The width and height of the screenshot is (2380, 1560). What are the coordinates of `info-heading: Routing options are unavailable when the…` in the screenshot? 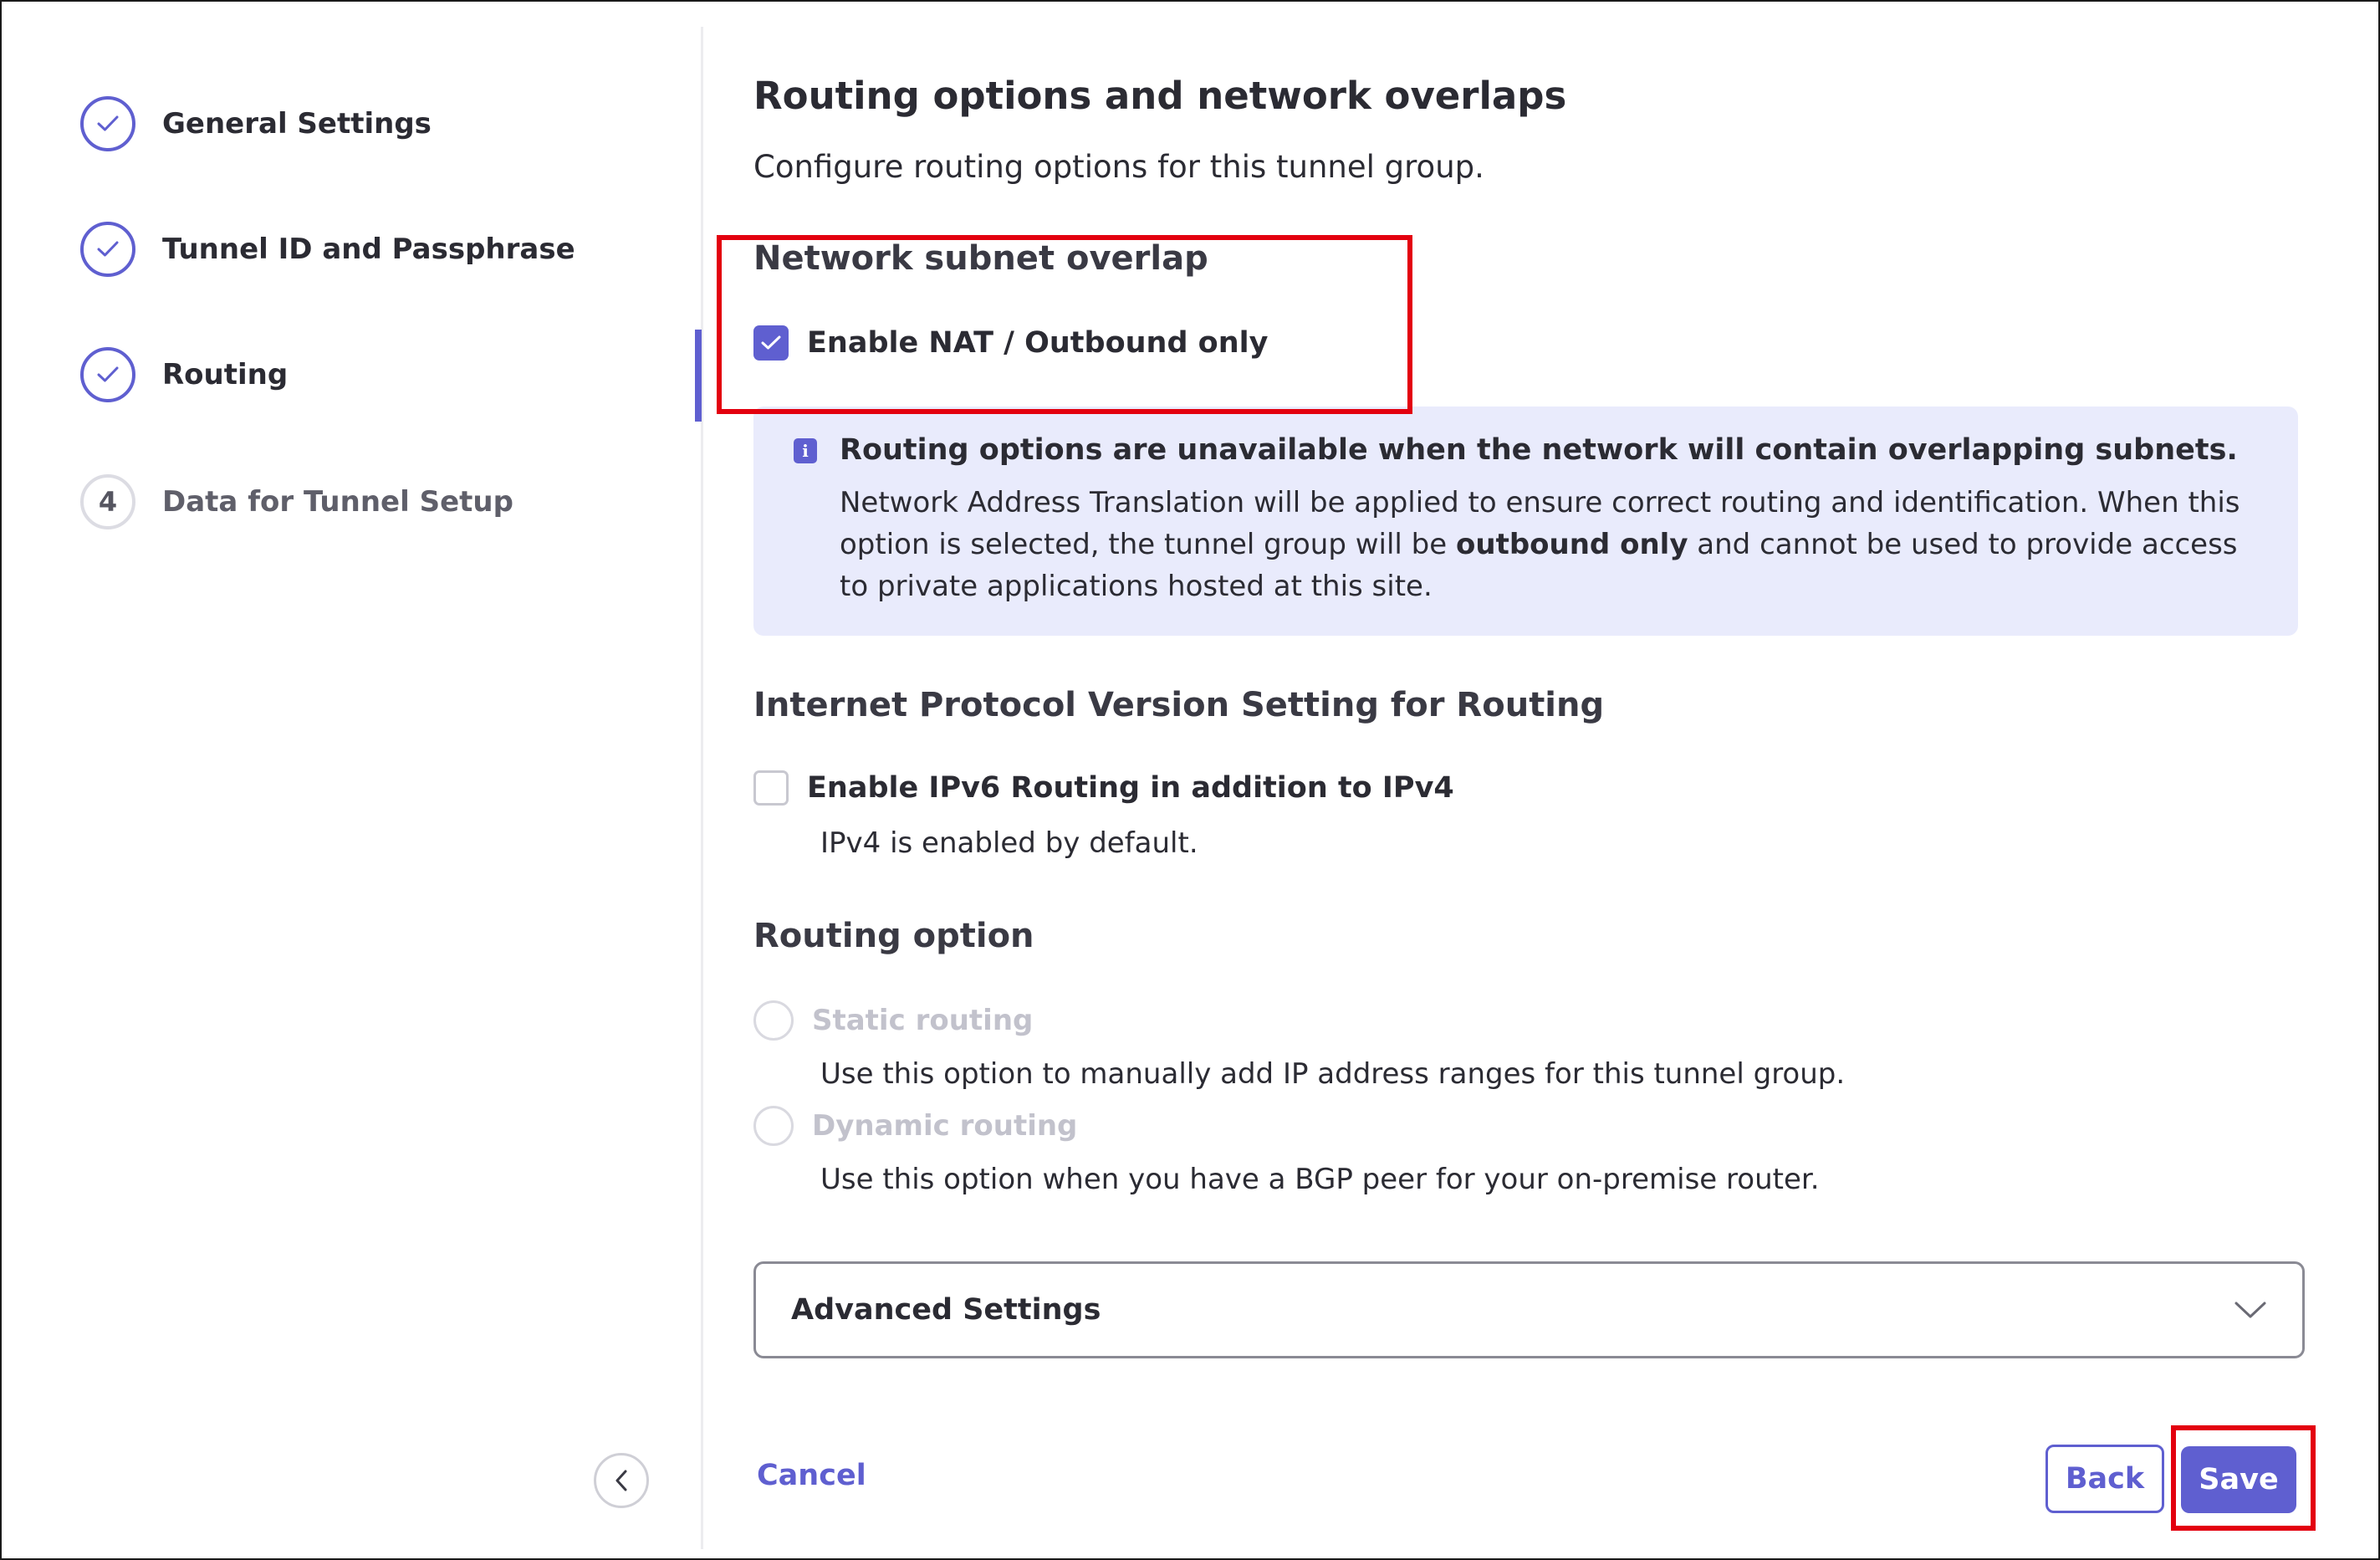 It's located at (1539, 450).